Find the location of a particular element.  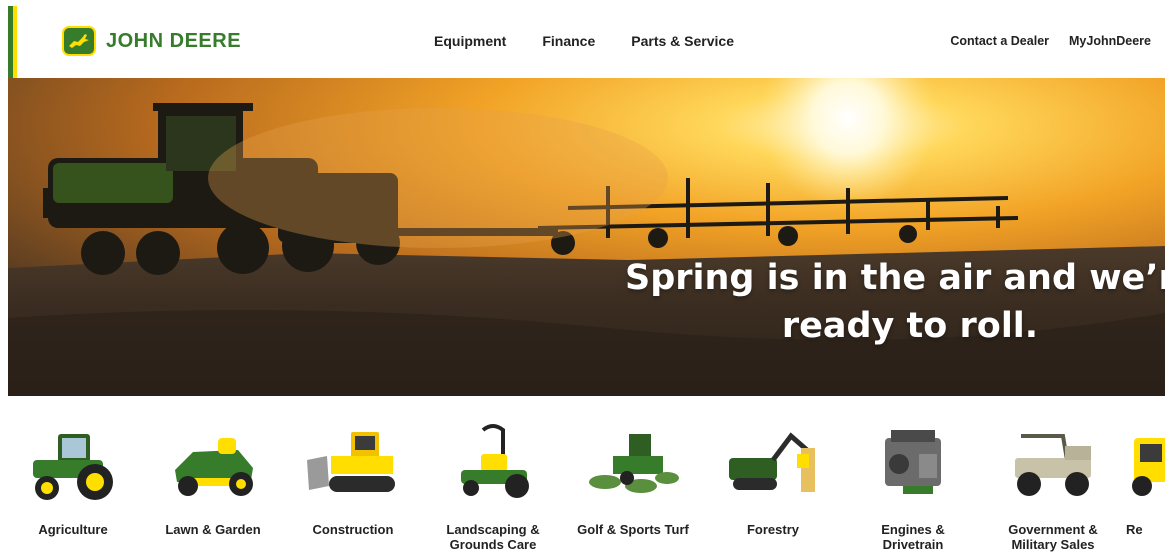

category-agriculture: Agriculture is located at coordinates (73, 483).